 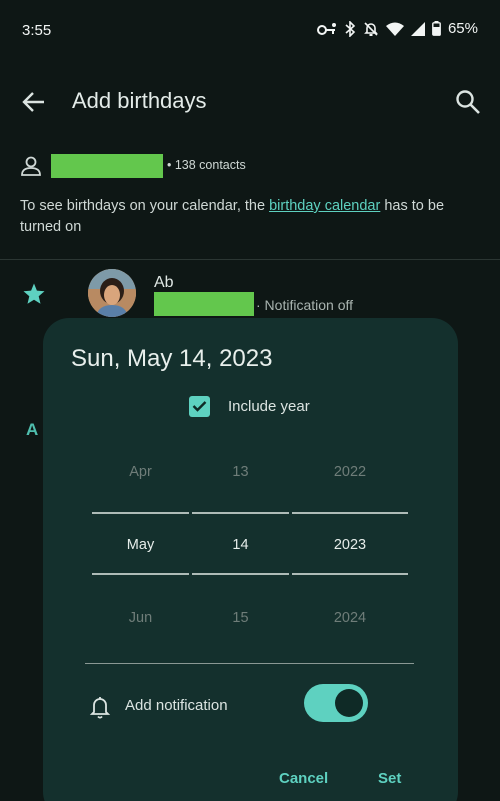 What do you see at coordinates (172, 358) in the screenshot?
I see `dialog-date: Sun, May 14, 2023` at bounding box center [172, 358].